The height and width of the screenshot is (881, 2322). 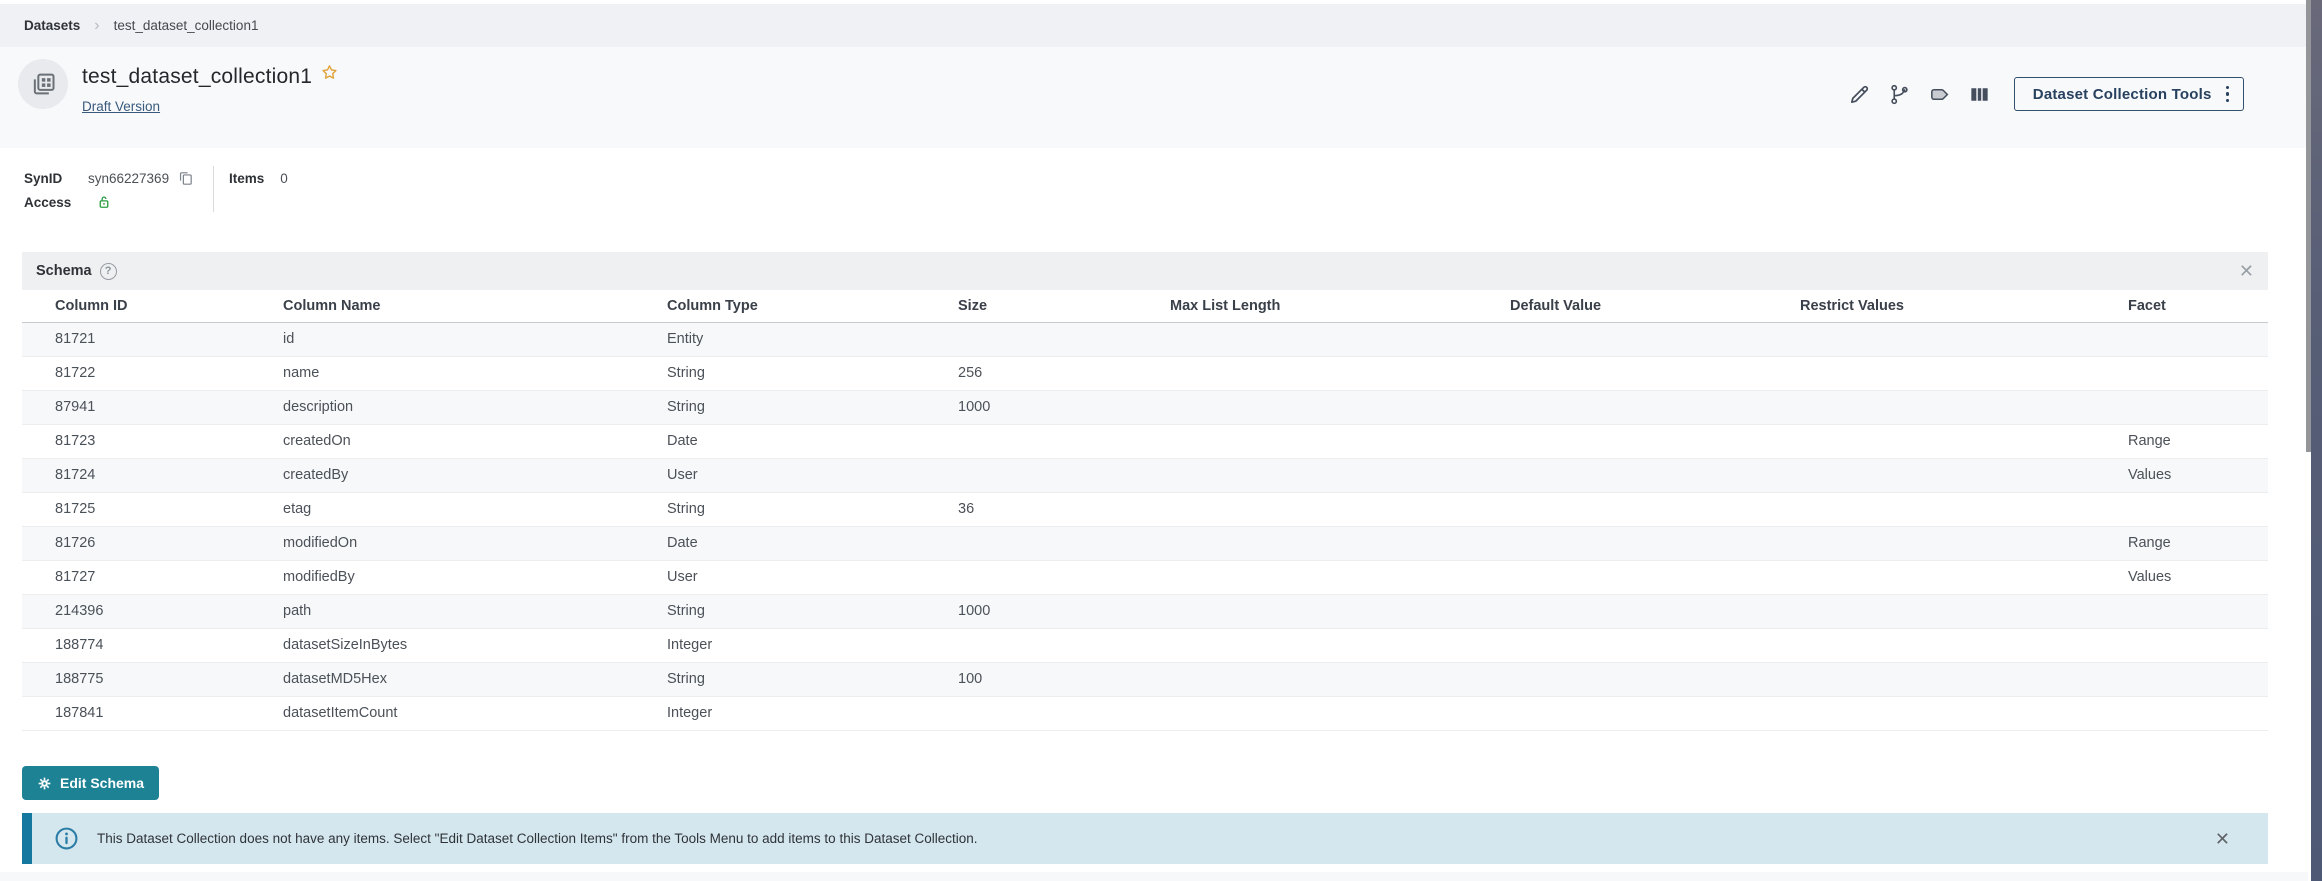 I want to click on table-row: 81727 modifiedBy User Values, so click(x=1145, y=577).